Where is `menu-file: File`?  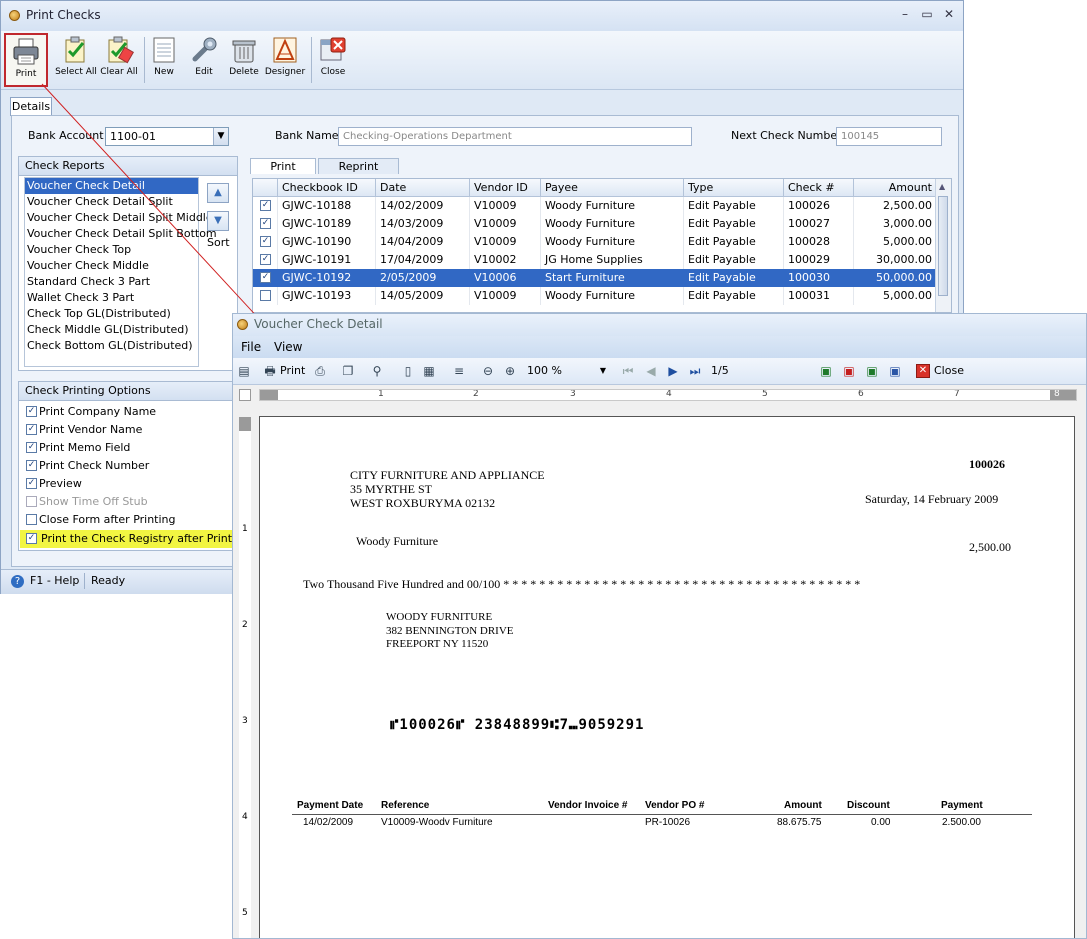
menu-file: File is located at coordinates (251, 347).